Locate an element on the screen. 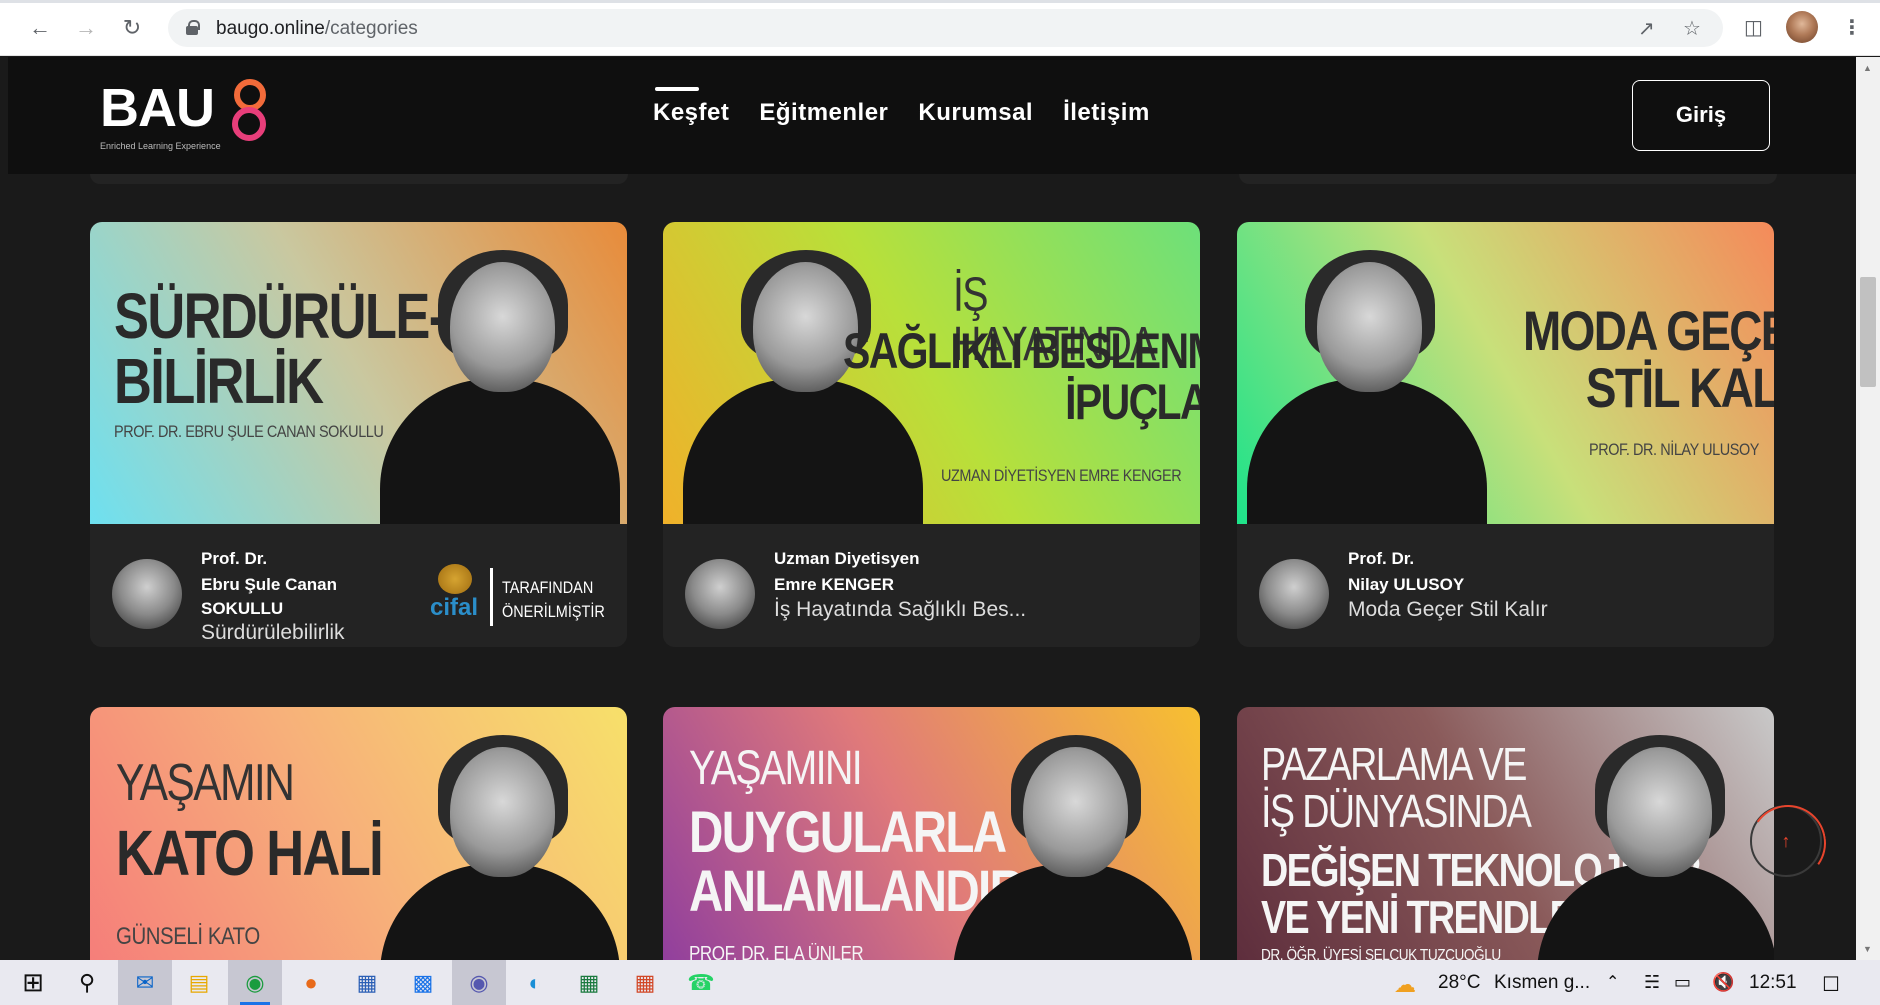 The image size is (1880, 1005). logo-text: BAU is located at coordinates (157, 108).